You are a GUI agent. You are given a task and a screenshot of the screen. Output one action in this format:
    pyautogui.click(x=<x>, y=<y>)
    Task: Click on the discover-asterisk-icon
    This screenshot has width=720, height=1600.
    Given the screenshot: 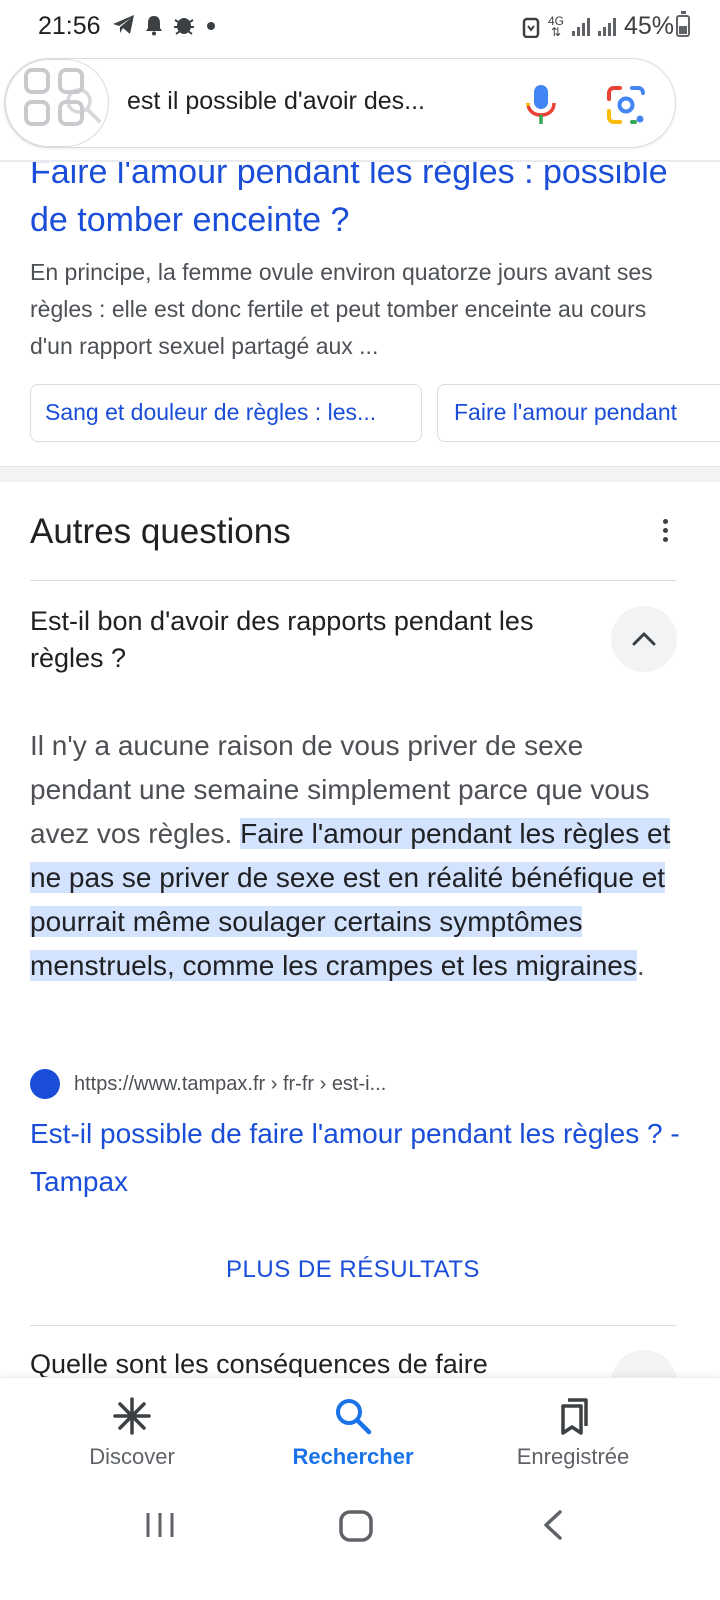 What is the action you would take?
    pyautogui.click(x=132, y=1416)
    